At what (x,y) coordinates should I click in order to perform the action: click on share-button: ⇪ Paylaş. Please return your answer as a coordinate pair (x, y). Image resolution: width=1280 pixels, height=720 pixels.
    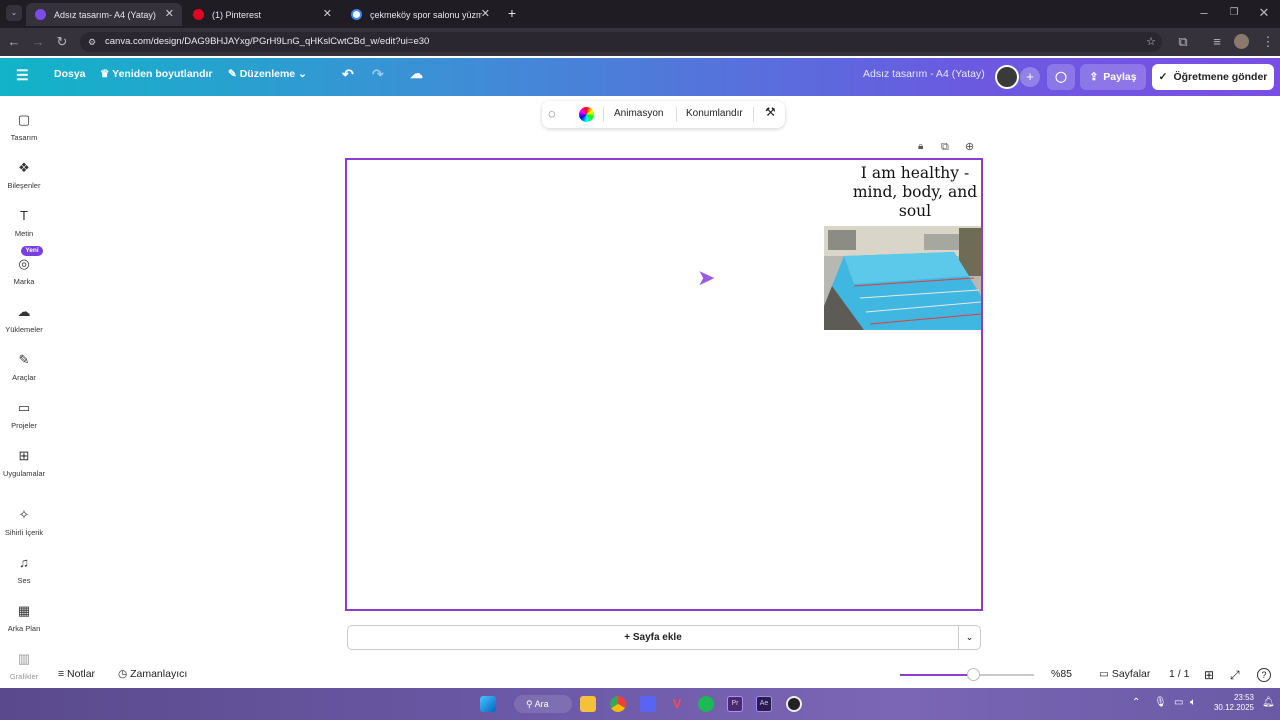
    Looking at the image, I should click on (1113, 77).